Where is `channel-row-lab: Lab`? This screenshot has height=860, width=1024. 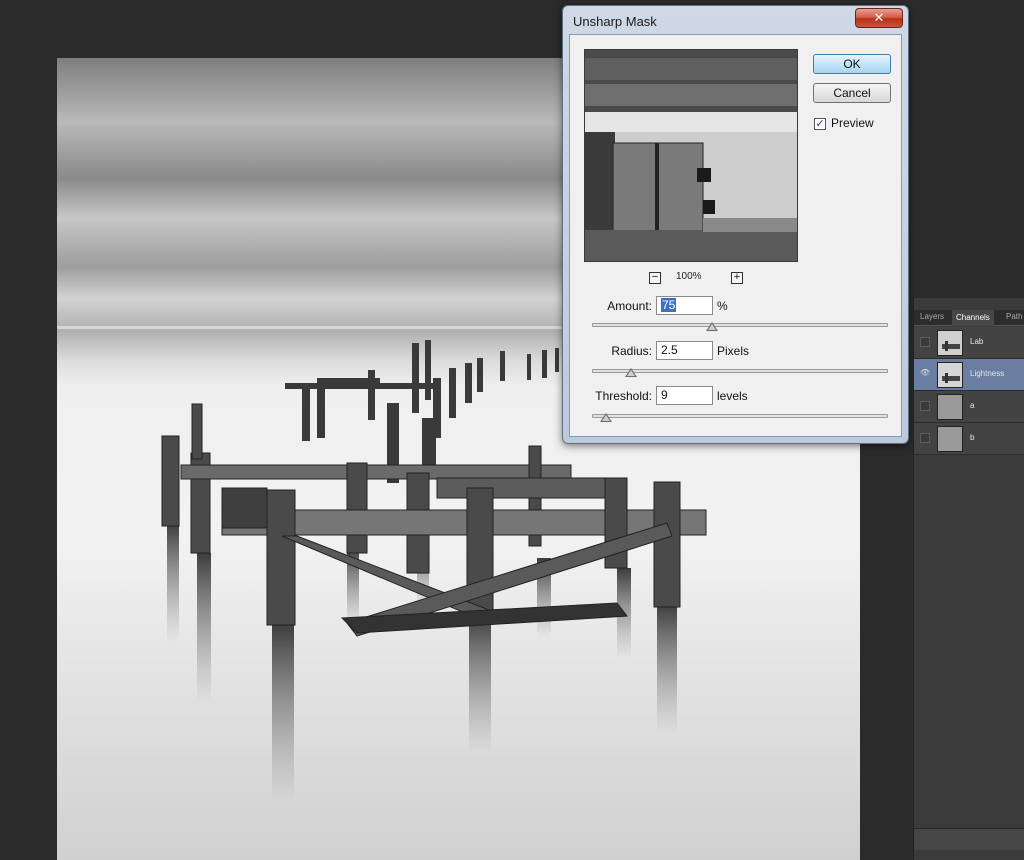 channel-row-lab: Lab is located at coordinates (969, 343).